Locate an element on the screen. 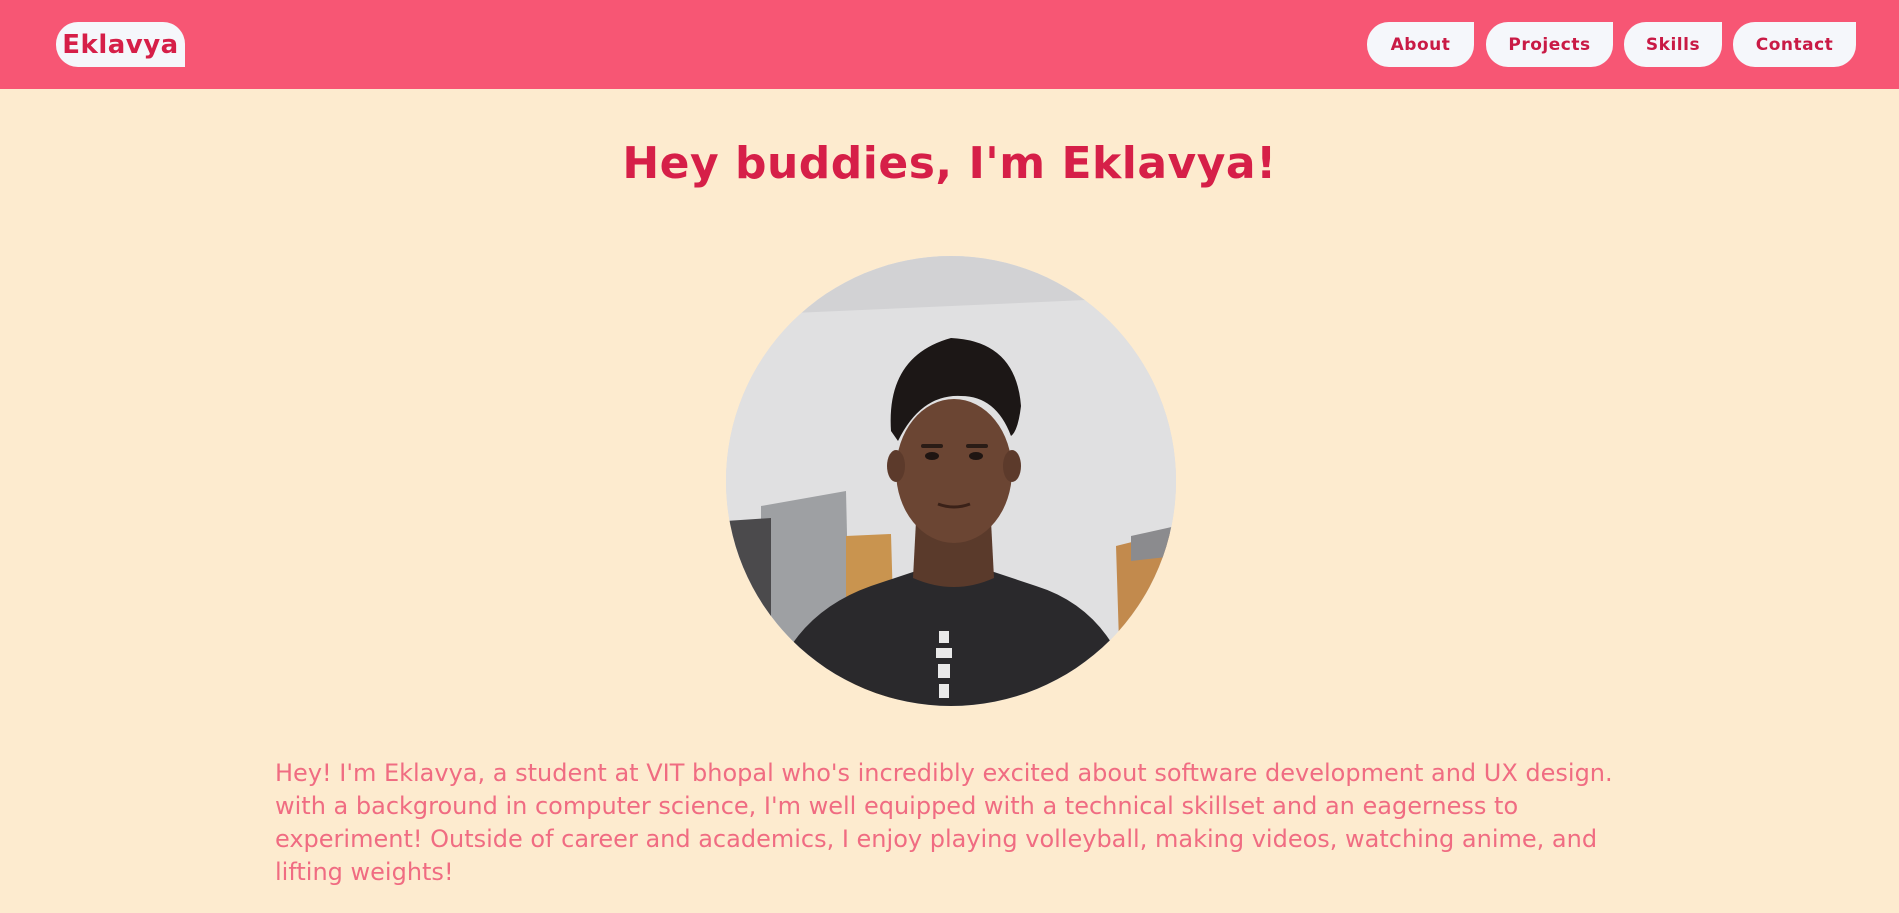 This screenshot has width=1899, height=913. nav-skills-button: Skills is located at coordinates (1673, 44).